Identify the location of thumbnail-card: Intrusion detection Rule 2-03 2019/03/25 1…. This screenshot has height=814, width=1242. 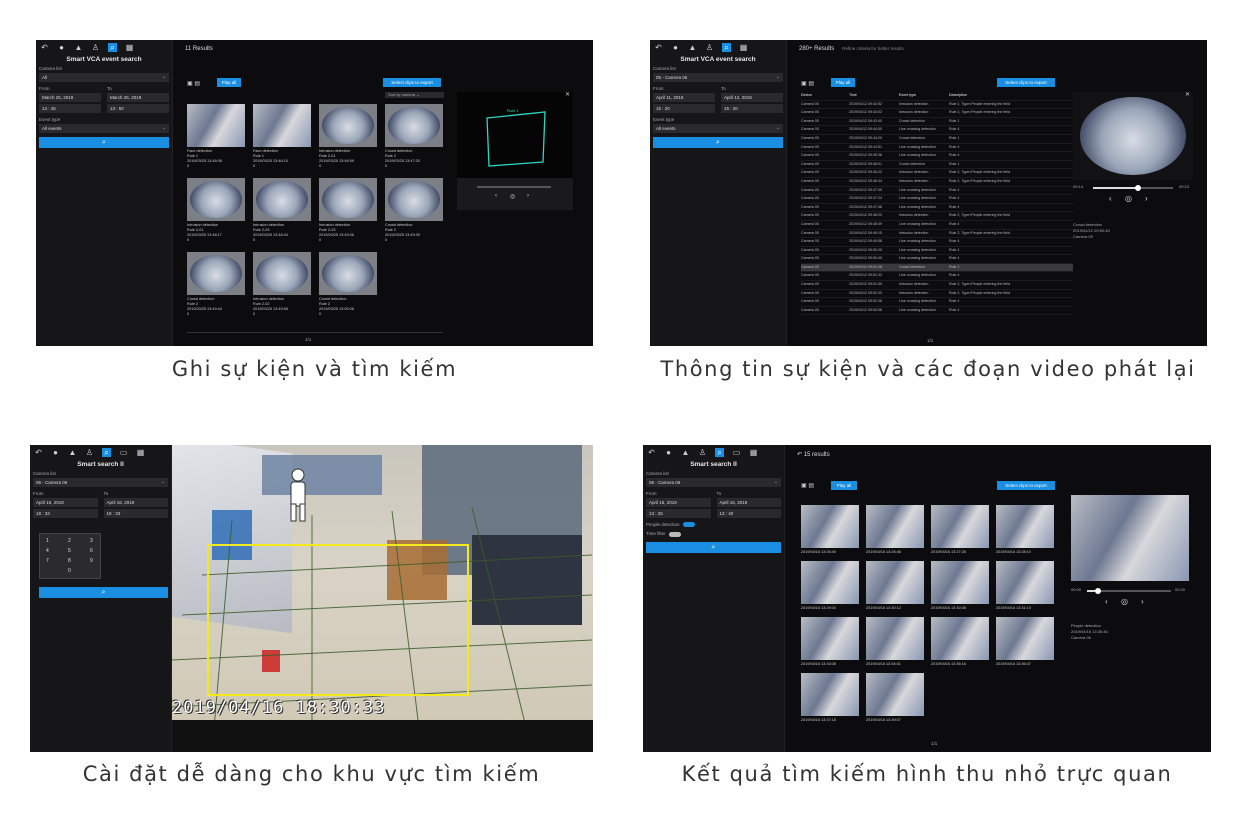
(348, 210).